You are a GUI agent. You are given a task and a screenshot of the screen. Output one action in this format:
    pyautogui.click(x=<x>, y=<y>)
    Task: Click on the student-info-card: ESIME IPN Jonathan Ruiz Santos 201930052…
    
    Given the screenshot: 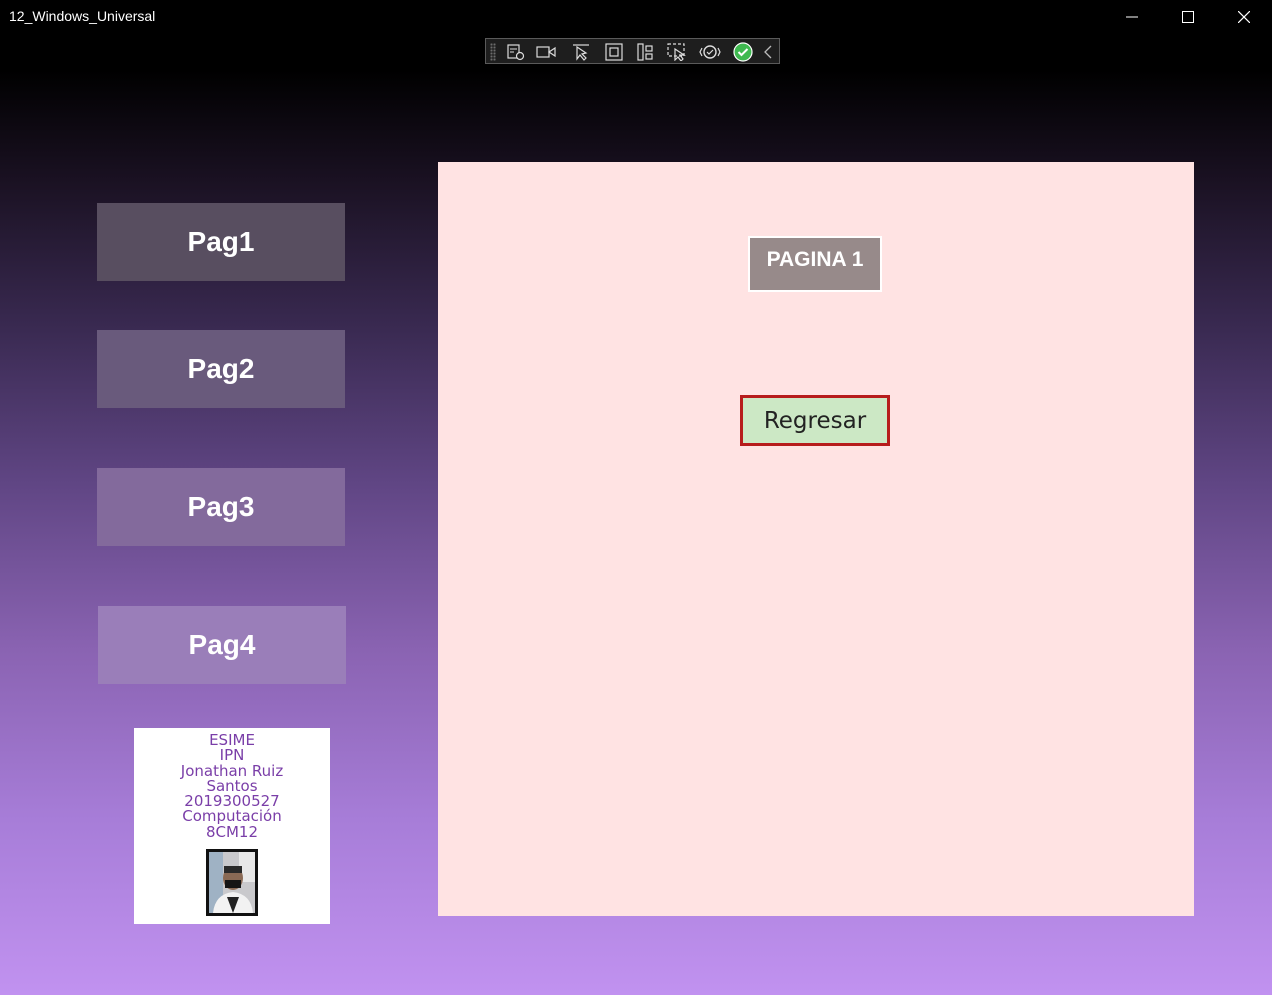 What is the action you would take?
    pyautogui.click(x=232, y=826)
    